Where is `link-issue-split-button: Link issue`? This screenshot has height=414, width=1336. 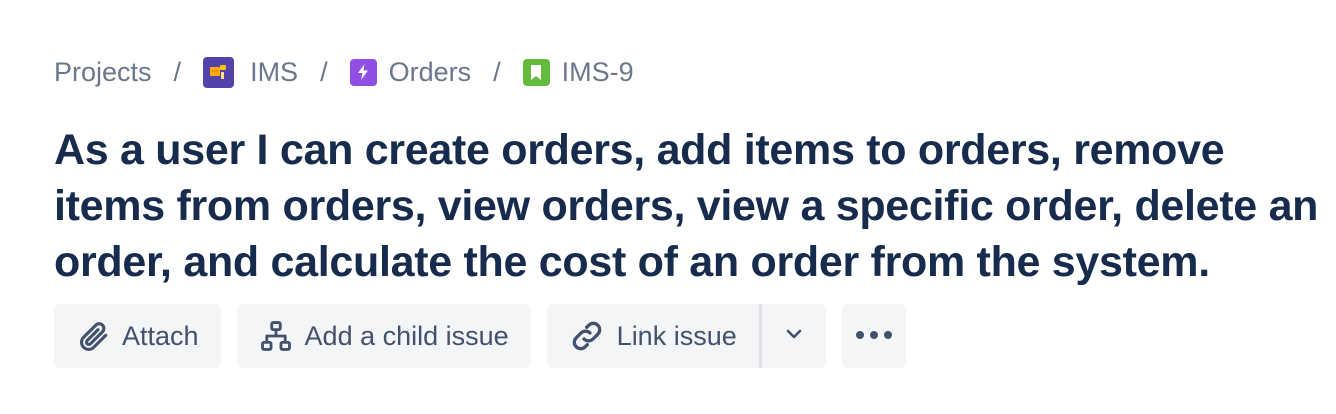 link-issue-split-button: Link issue is located at coordinates (686, 336).